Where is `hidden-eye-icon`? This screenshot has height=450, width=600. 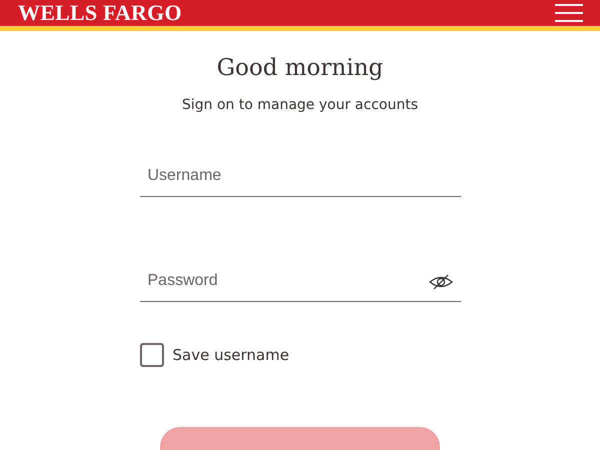 hidden-eye-icon is located at coordinates (440, 282).